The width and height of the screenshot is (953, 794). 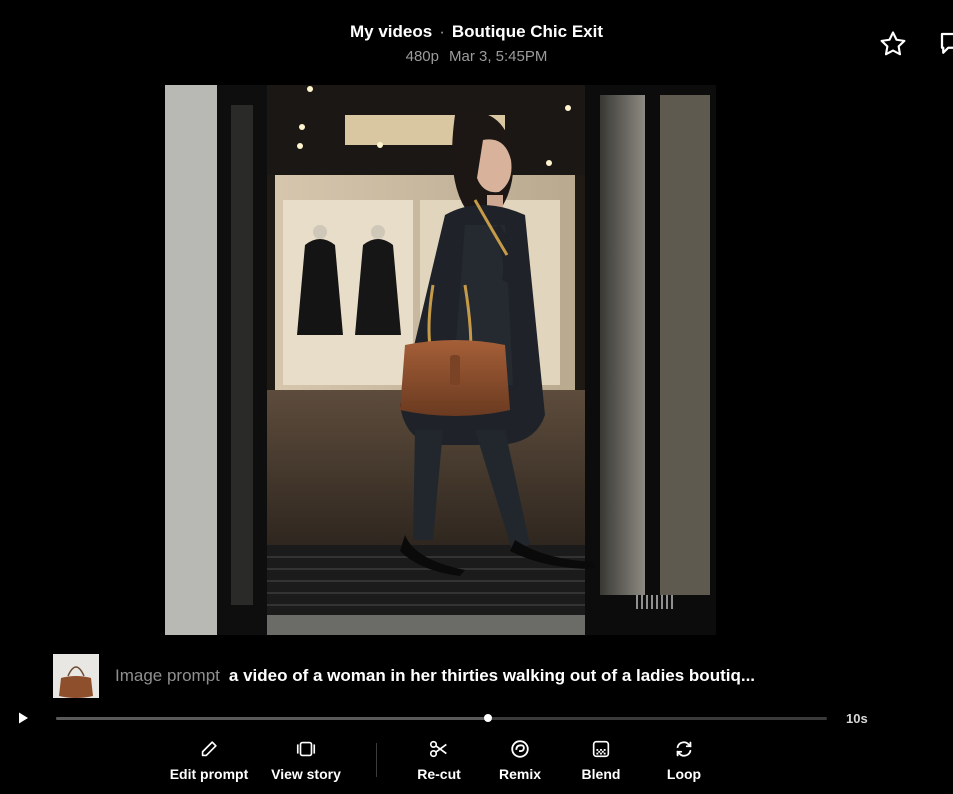 I want to click on loop-button: Loop, so click(x=684, y=759).